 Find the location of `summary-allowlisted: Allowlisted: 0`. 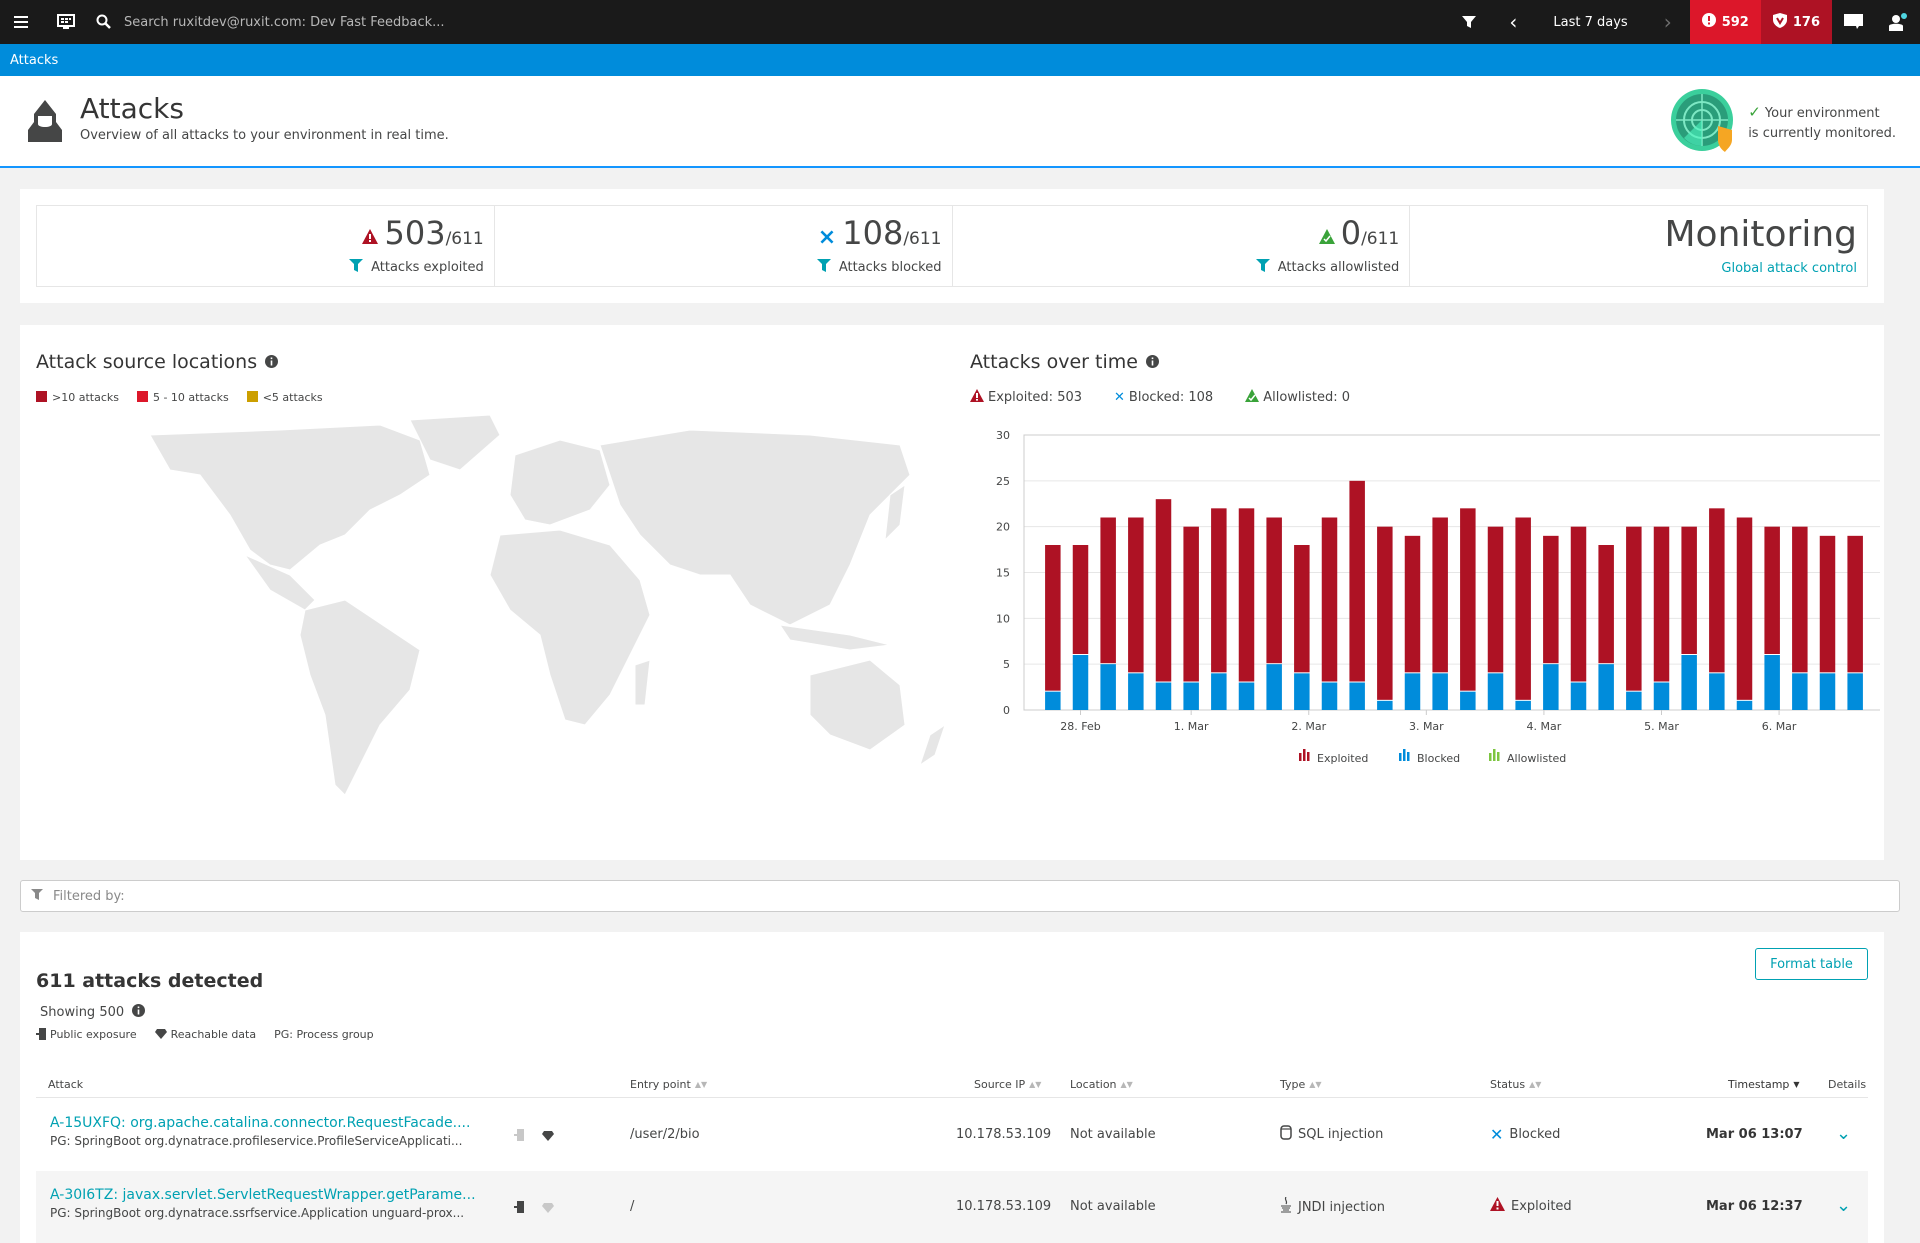

summary-allowlisted: Allowlisted: 0 is located at coordinates (1297, 397).